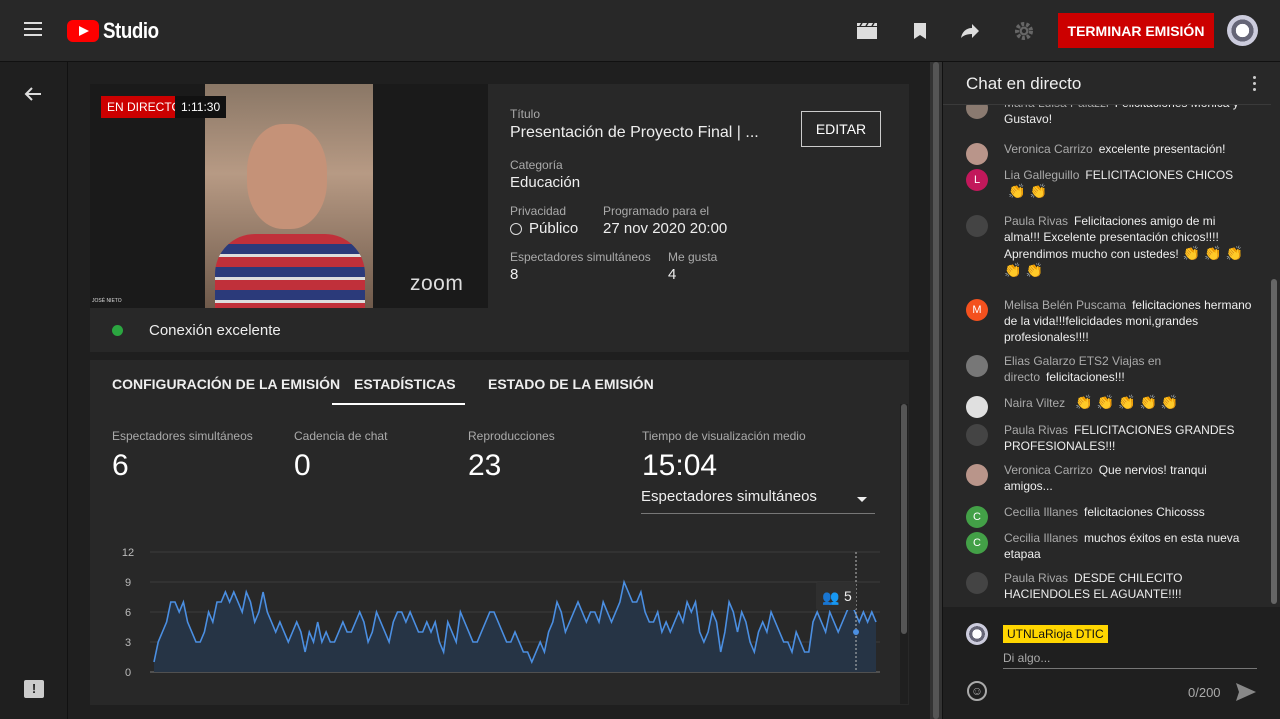  I want to click on author-avatar: M, so click(977, 310).